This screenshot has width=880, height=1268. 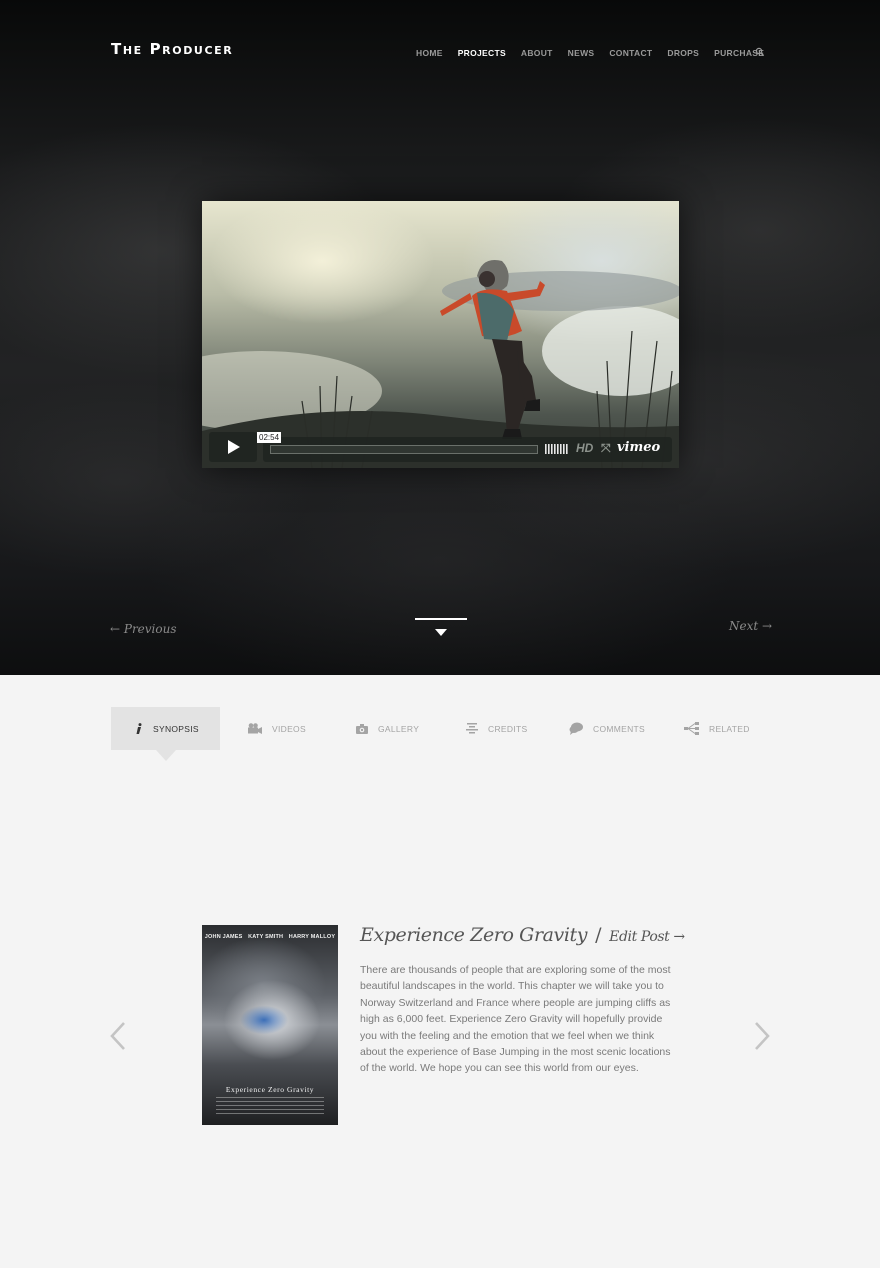 What do you see at coordinates (429, 53) in the screenshot?
I see `nav-home: HOME` at bounding box center [429, 53].